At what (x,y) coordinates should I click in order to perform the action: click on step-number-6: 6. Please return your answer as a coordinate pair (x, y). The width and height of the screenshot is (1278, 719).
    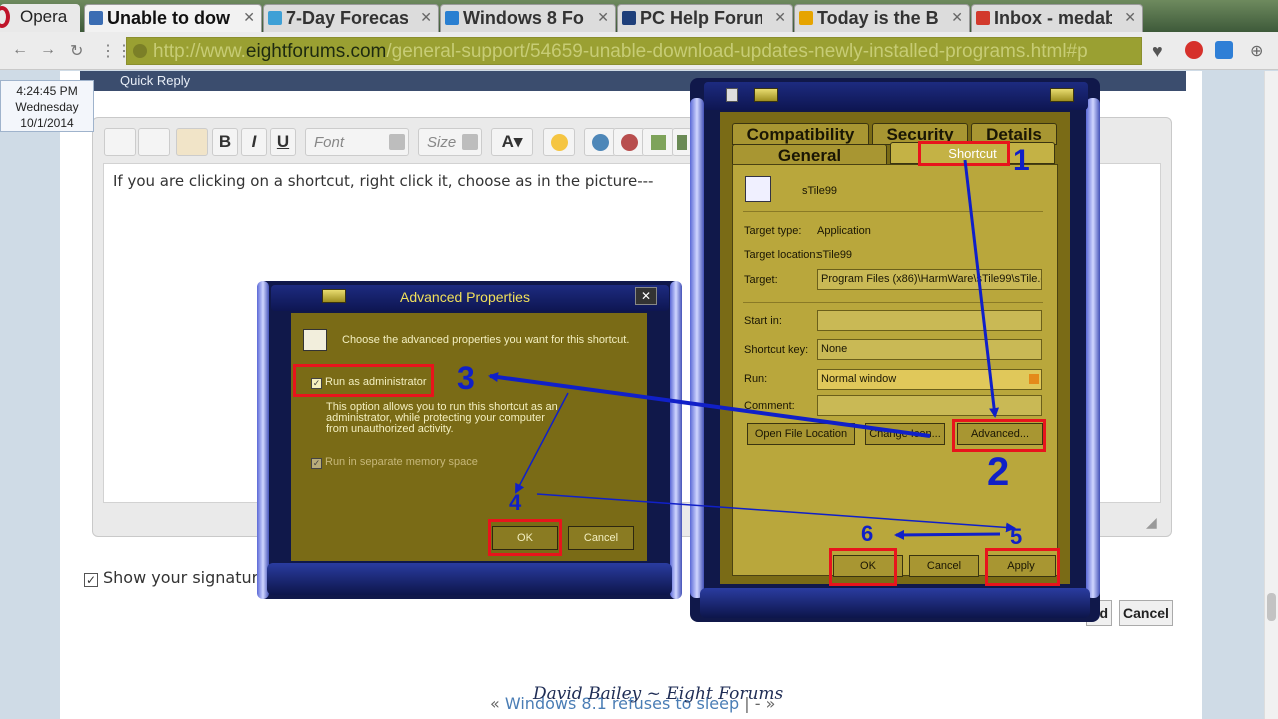
    Looking at the image, I should click on (867, 533).